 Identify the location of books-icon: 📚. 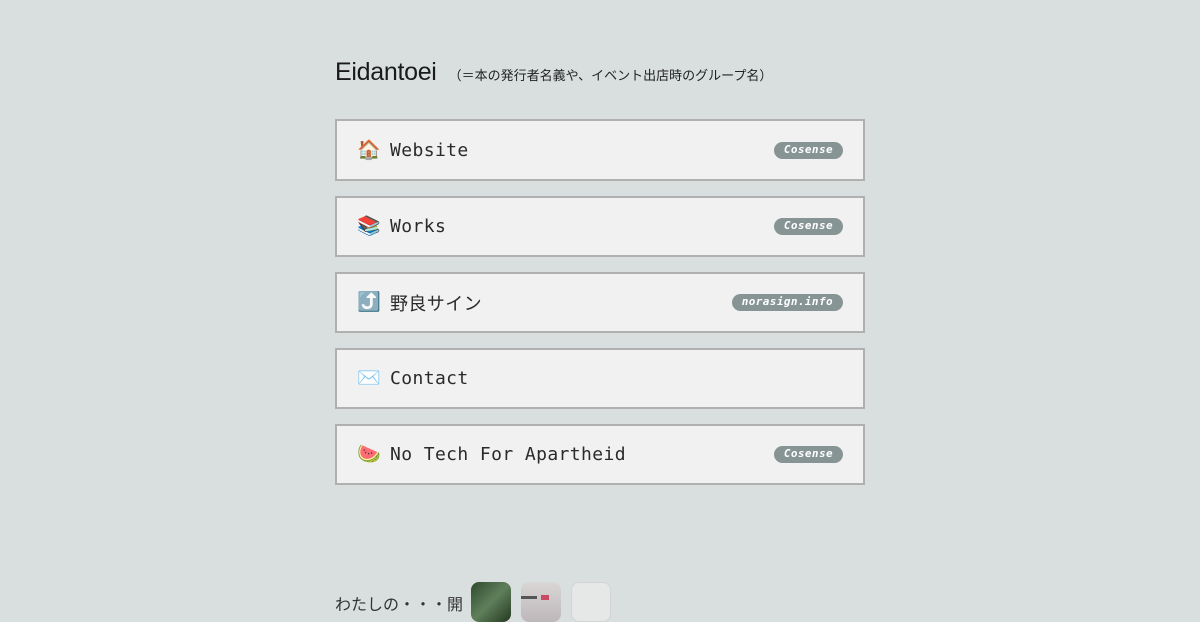
(369, 226).